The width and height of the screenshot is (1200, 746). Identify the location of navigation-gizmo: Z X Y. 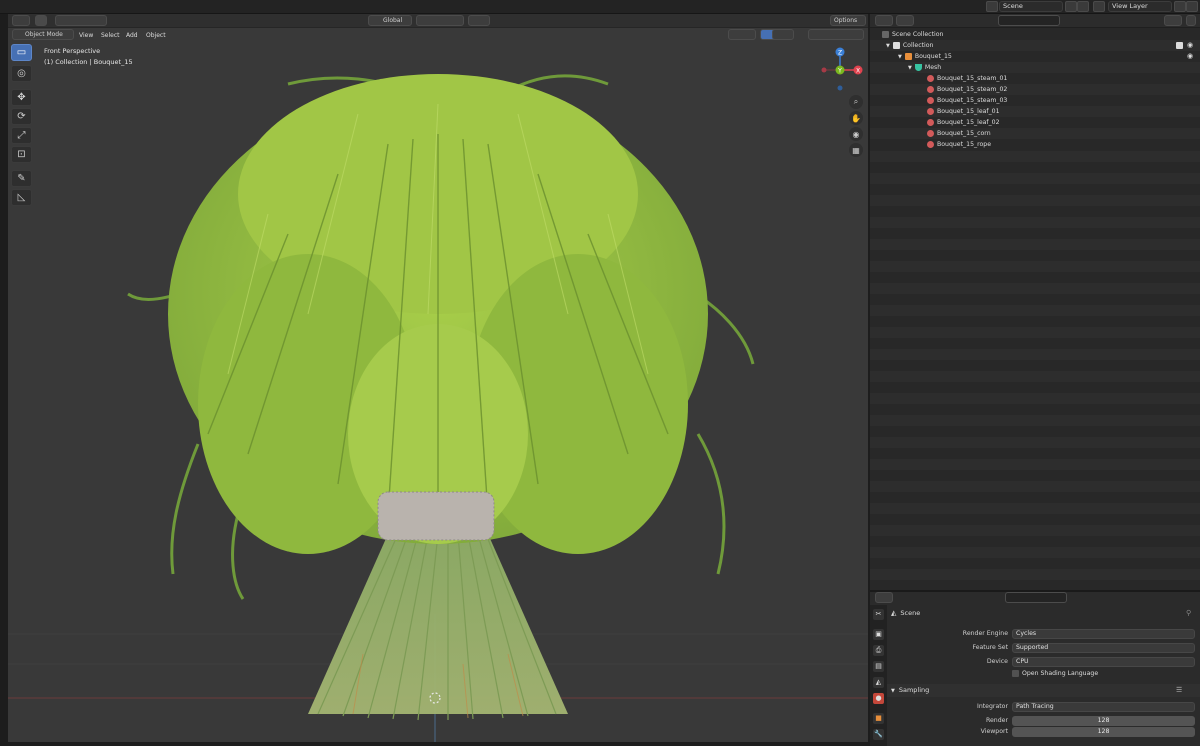
(843, 69).